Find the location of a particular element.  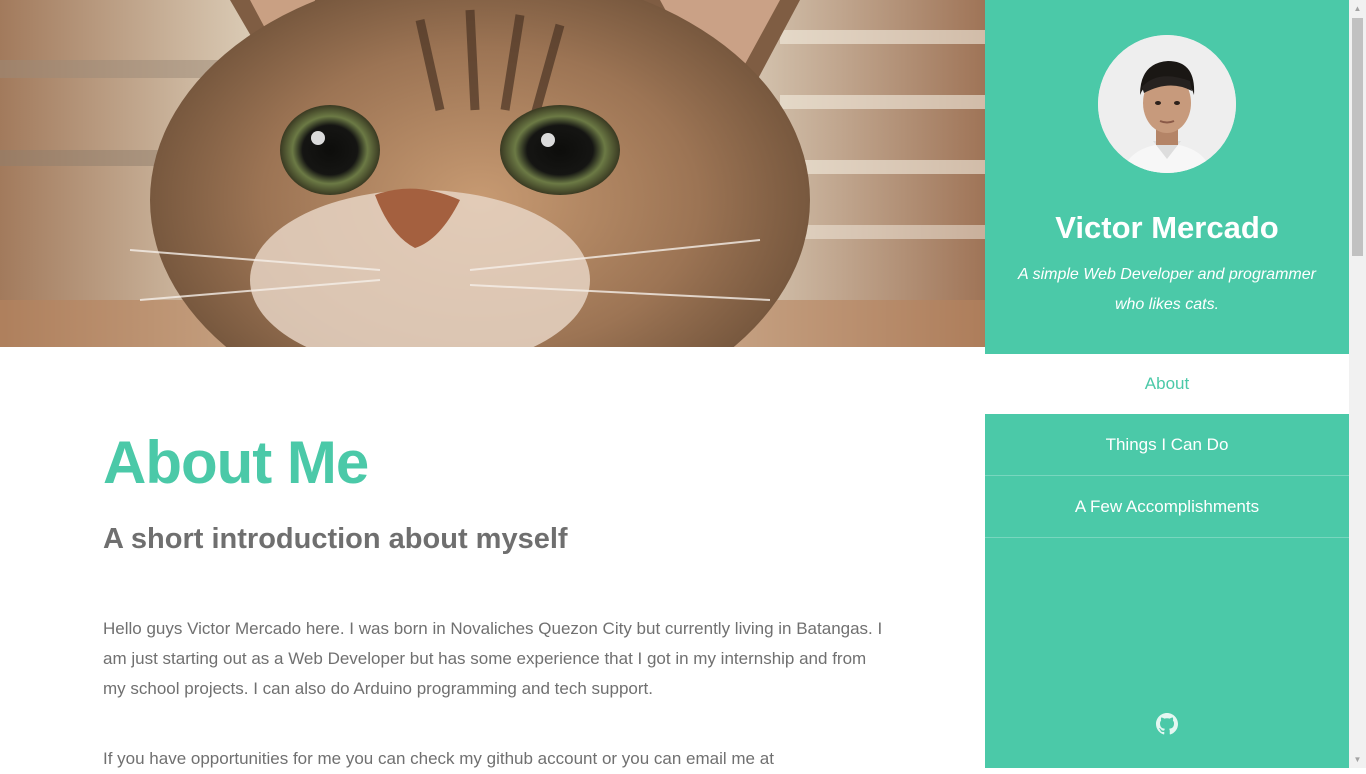

page-subtitle: A short introduction about myself is located at coordinates (335, 539).